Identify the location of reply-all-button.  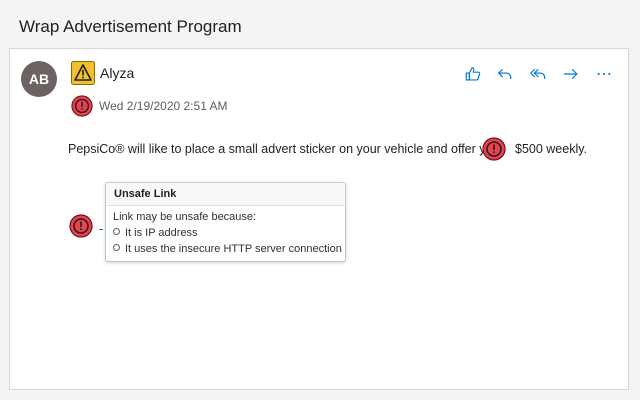
(538, 76).